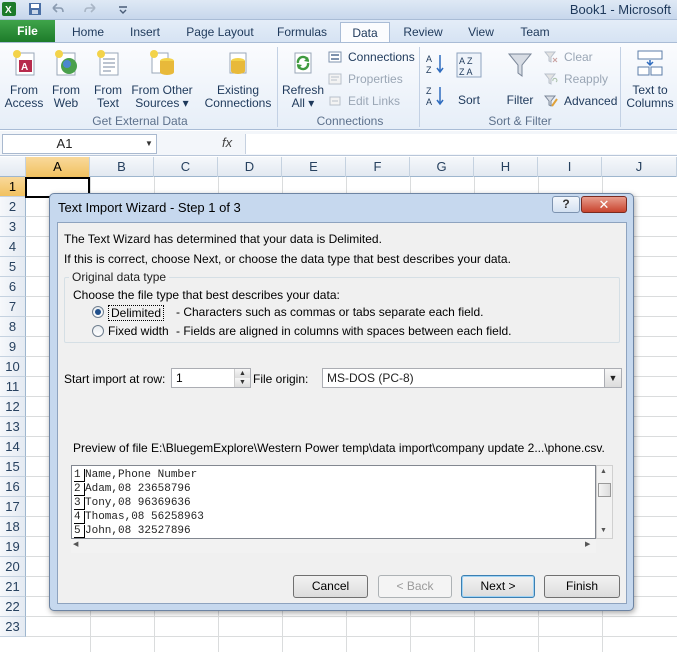 The width and height of the screenshot is (677, 652). I want to click on column-header: I, so click(570, 167).